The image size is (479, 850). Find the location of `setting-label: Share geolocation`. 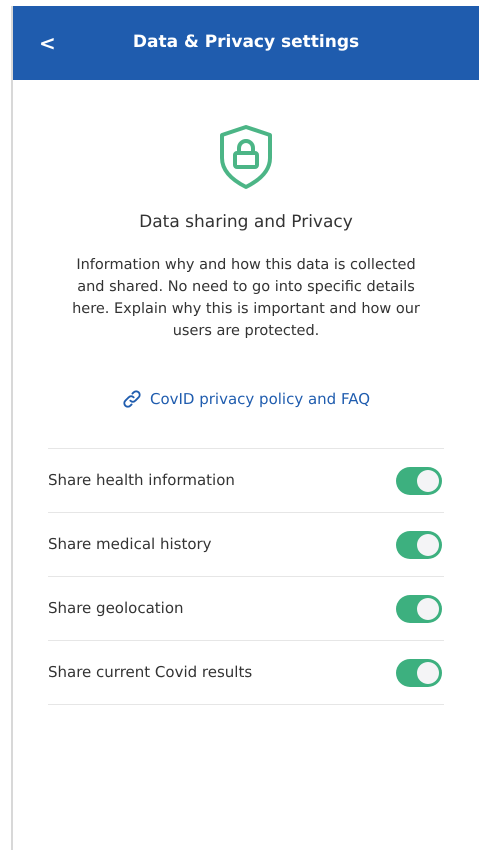

setting-label: Share geolocation is located at coordinates (116, 609).